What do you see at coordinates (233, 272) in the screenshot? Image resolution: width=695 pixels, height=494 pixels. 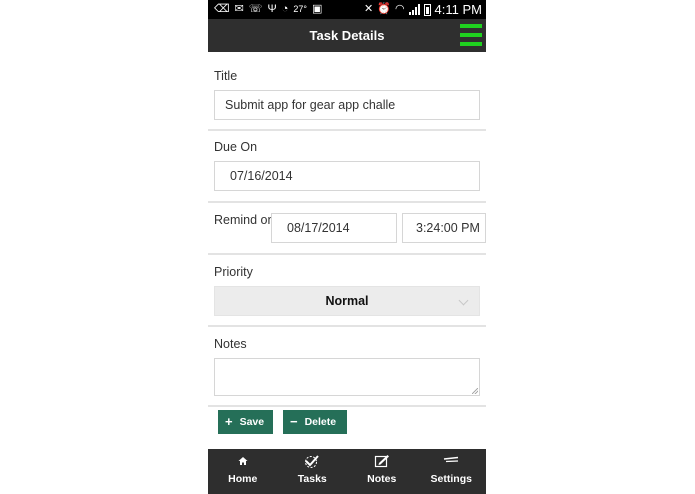 I see `priority-label: Priority` at bounding box center [233, 272].